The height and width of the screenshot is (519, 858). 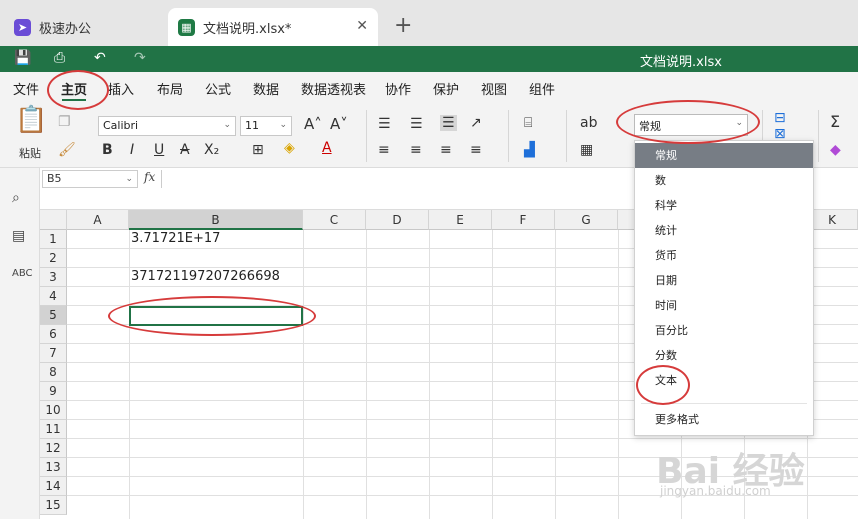 What do you see at coordinates (266, 88) in the screenshot?
I see `menu-data: 数据` at bounding box center [266, 88].